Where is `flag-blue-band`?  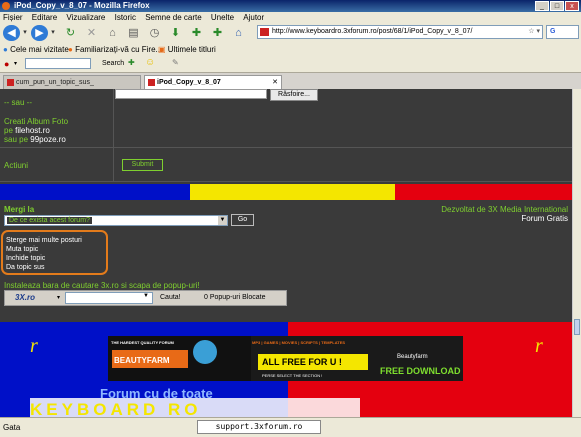 flag-blue-band is located at coordinates (95, 192).